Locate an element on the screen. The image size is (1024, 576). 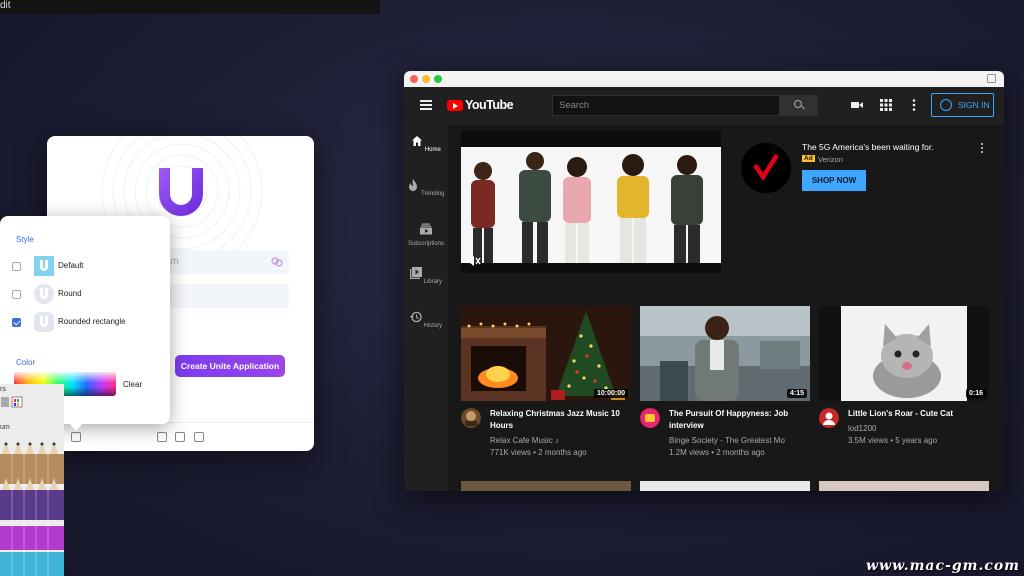
subscriptions-icon is located at coordinates (426, 229).